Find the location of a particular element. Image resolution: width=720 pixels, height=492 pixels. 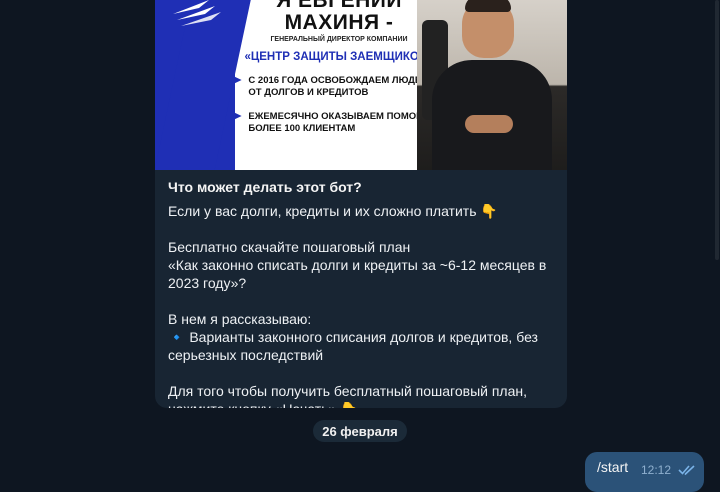

message-time: 12:12 is located at coordinates (656, 470).